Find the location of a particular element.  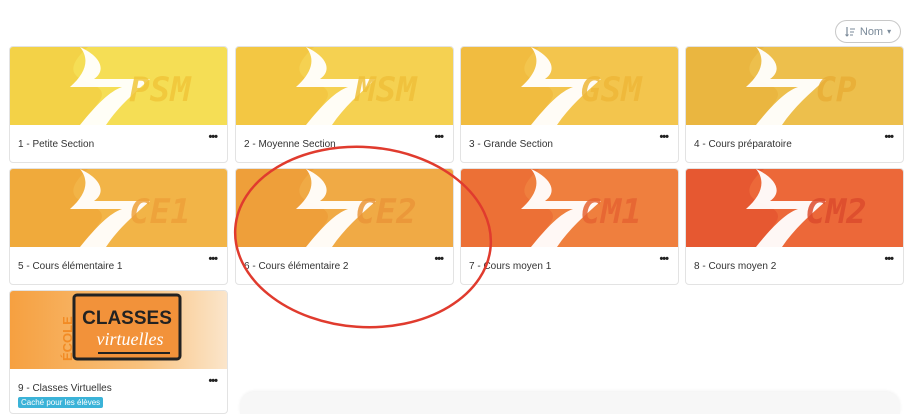

course-banner: MSM is located at coordinates (344, 86).